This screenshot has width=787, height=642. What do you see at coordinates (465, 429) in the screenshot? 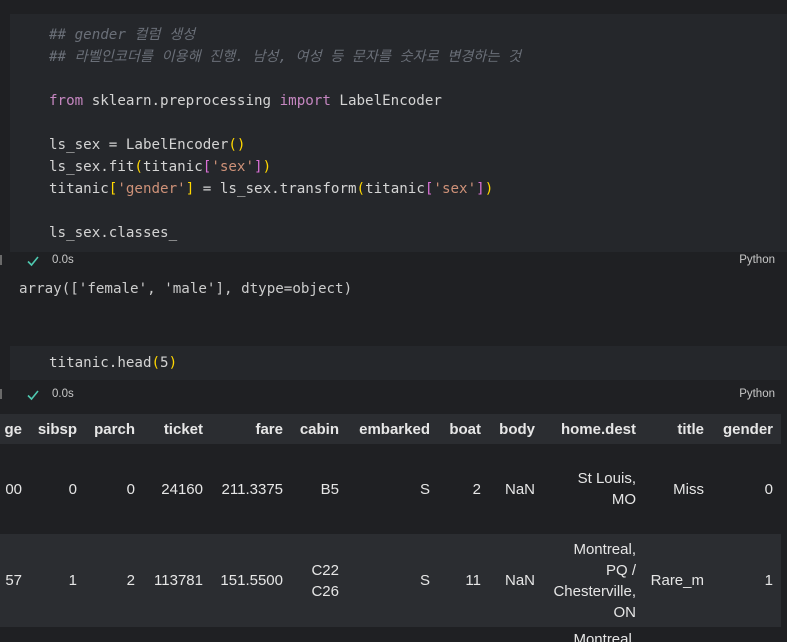
I see `column-header: boat` at bounding box center [465, 429].